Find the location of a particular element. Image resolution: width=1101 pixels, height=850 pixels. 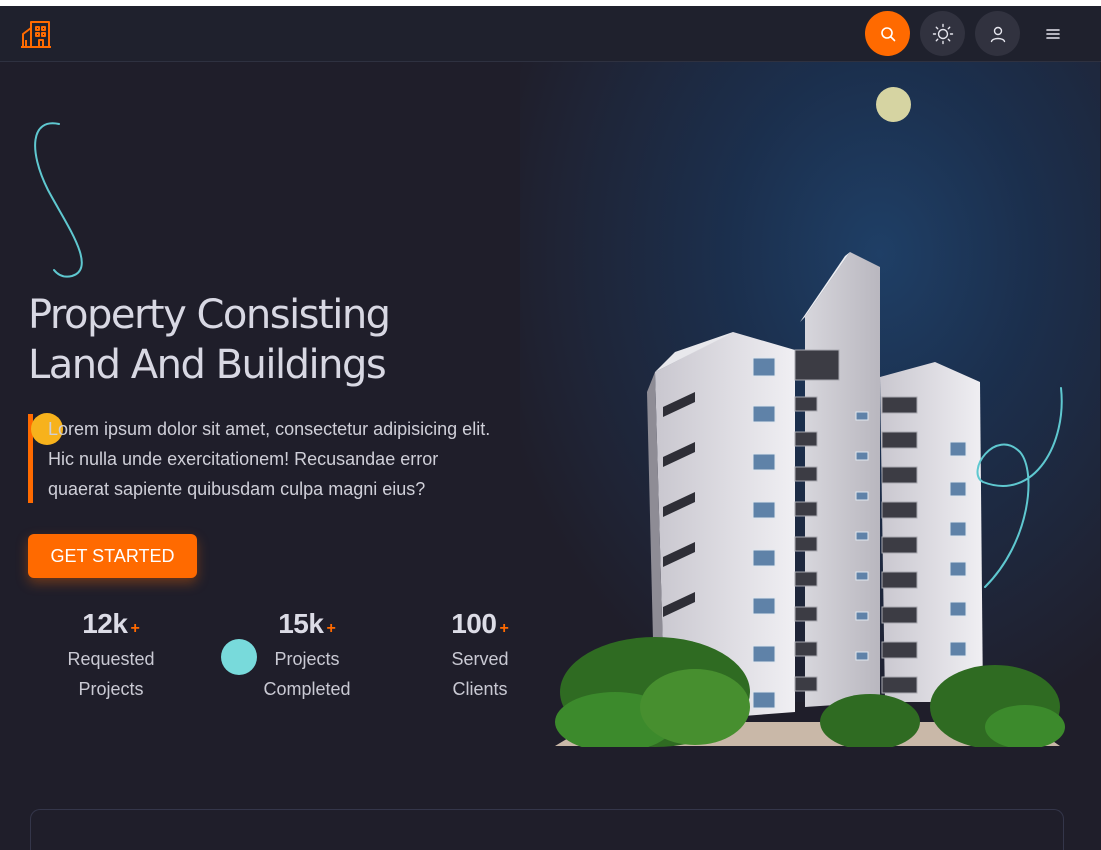

hero-title-line2: Land And Buildings is located at coordinates (207, 365).